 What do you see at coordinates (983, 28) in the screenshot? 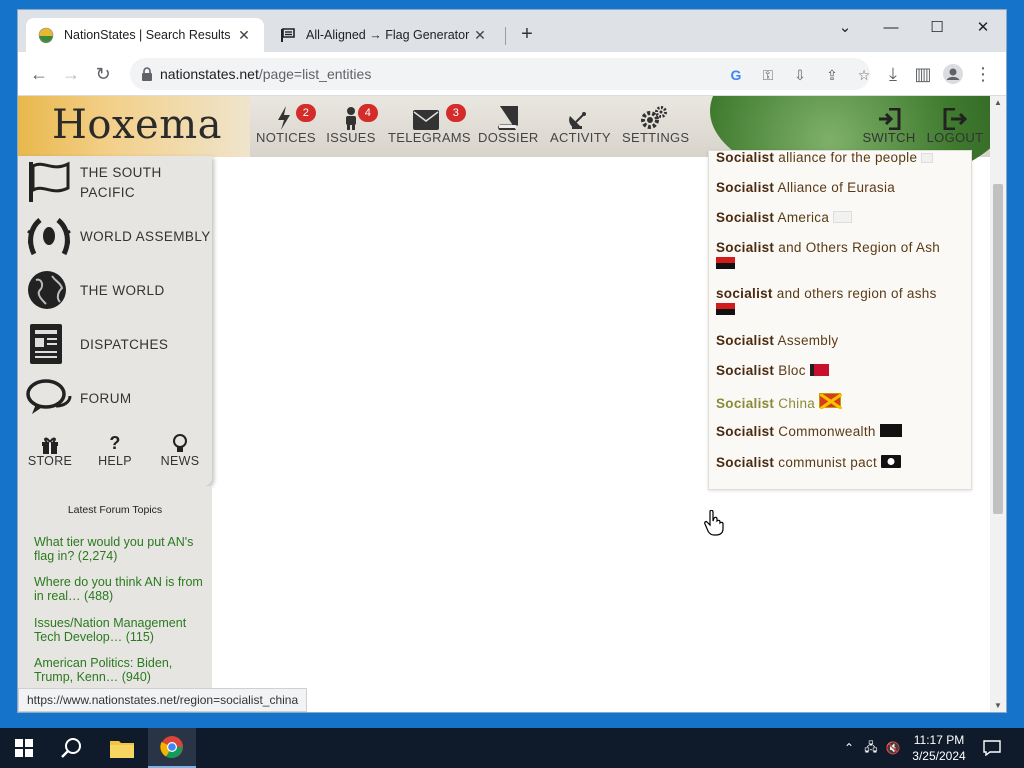
I see `close-window-icon: ✕` at bounding box center [983, 28].